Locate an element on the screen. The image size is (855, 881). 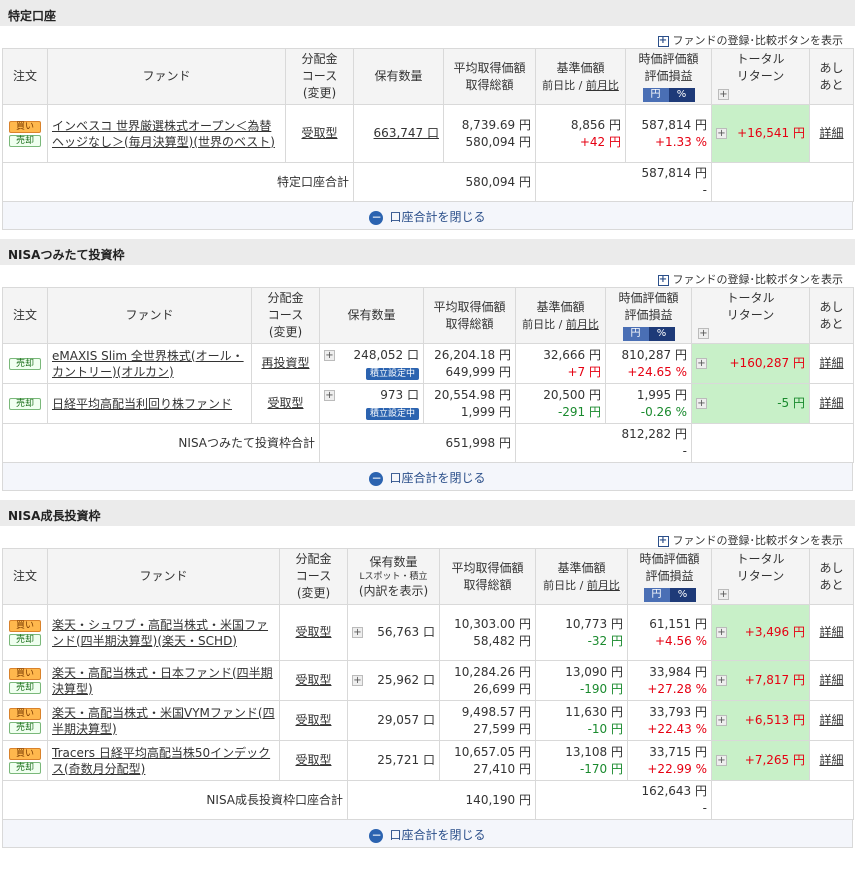
fund-name-link: eMAXIS Slim 全世界株式(オール・カントリー)(オルカン) is located at coordinates (148, 364).